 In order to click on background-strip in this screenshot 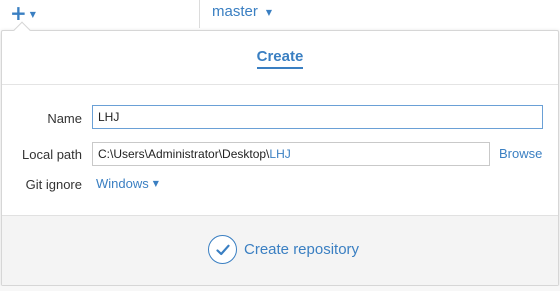, I will do `click(280, 288)`.